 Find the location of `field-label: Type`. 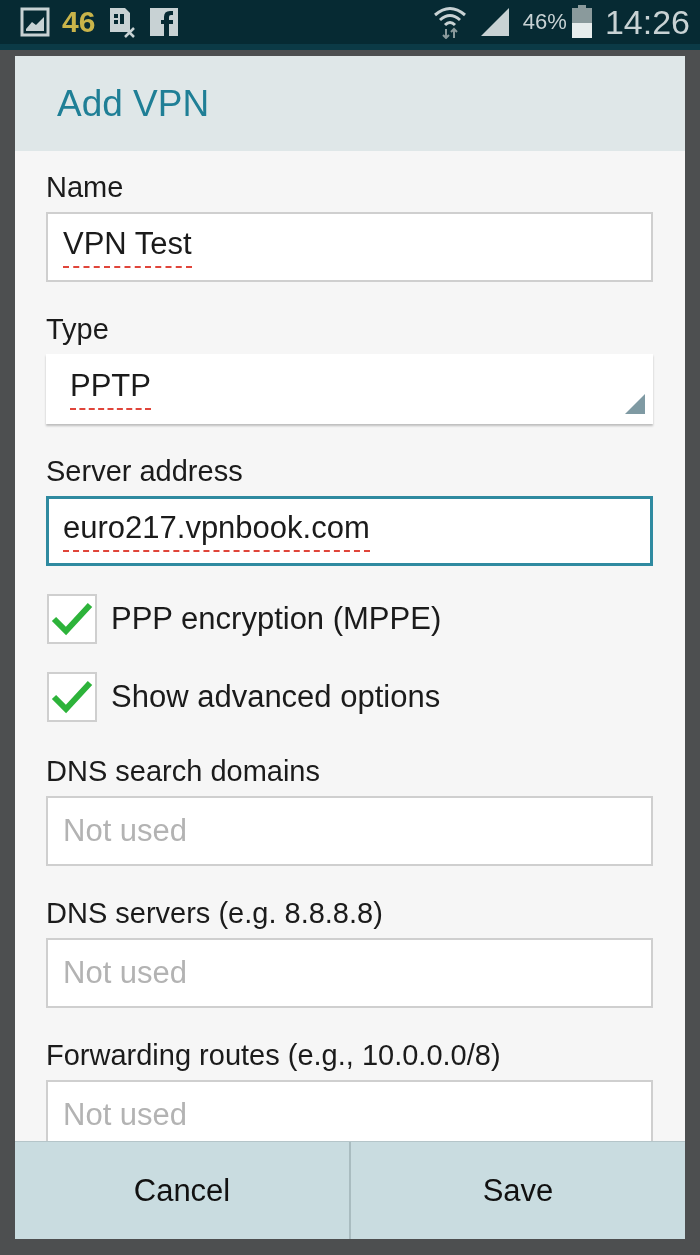

field-label: Type is located at coordinates (78, 329).